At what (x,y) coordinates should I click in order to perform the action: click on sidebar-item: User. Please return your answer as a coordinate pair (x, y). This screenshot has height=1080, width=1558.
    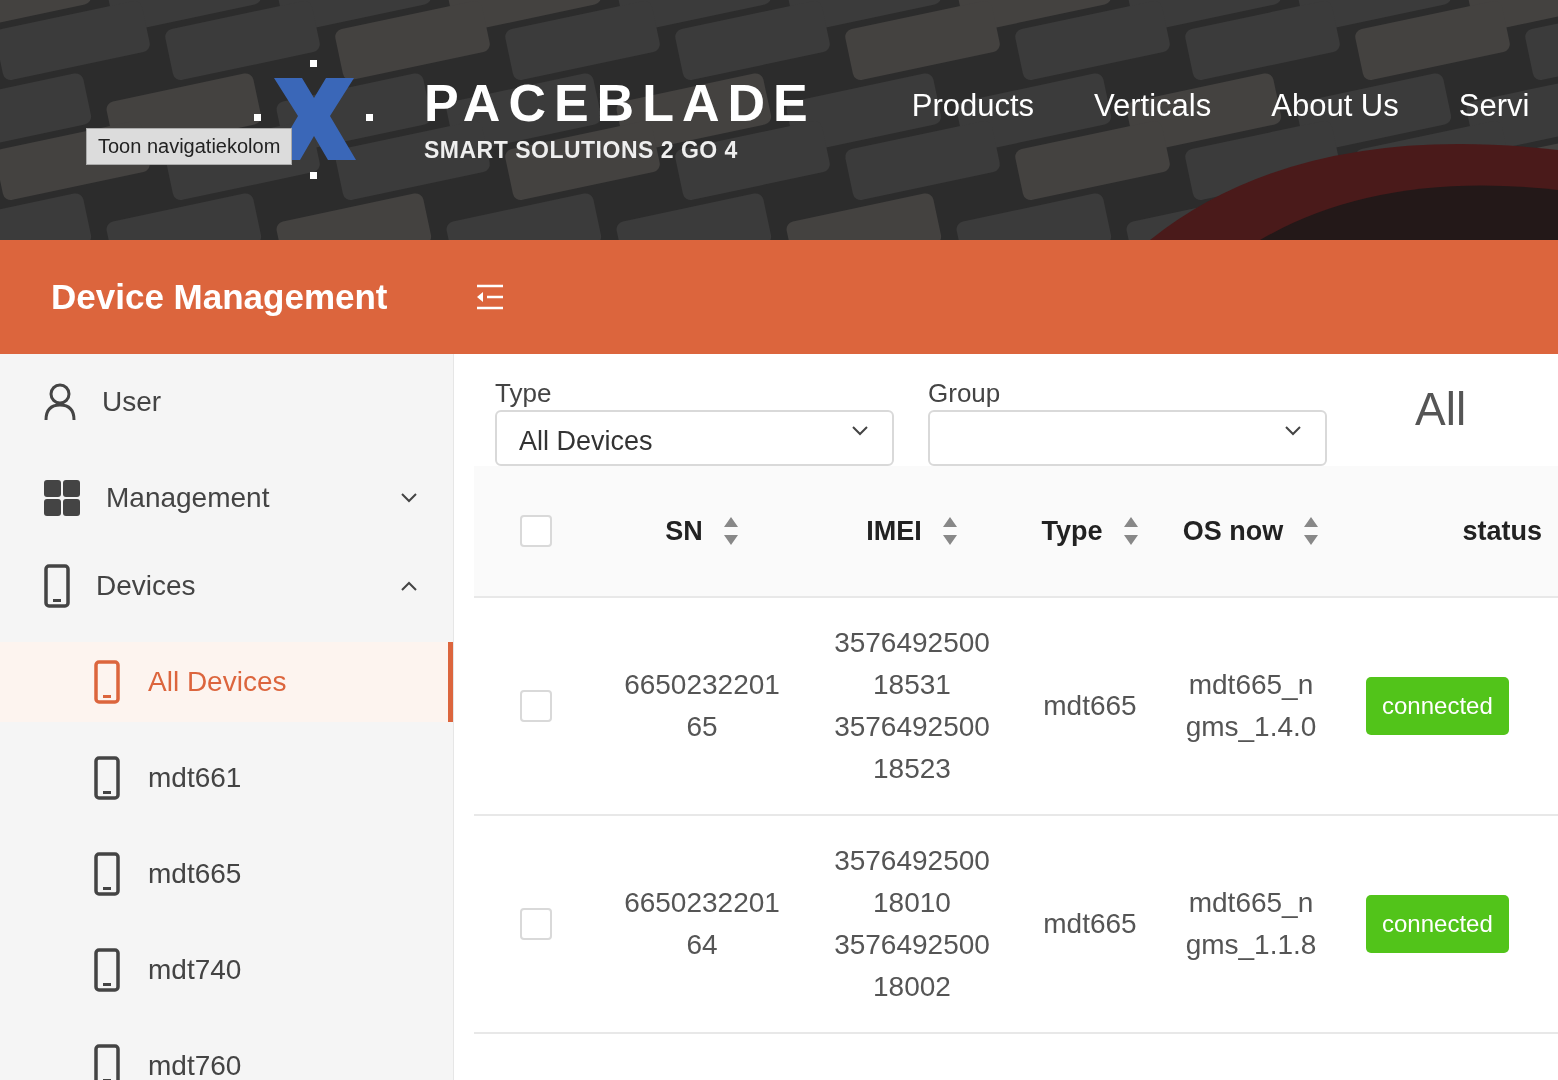
    Looking at the image, I should click on (226, 402).